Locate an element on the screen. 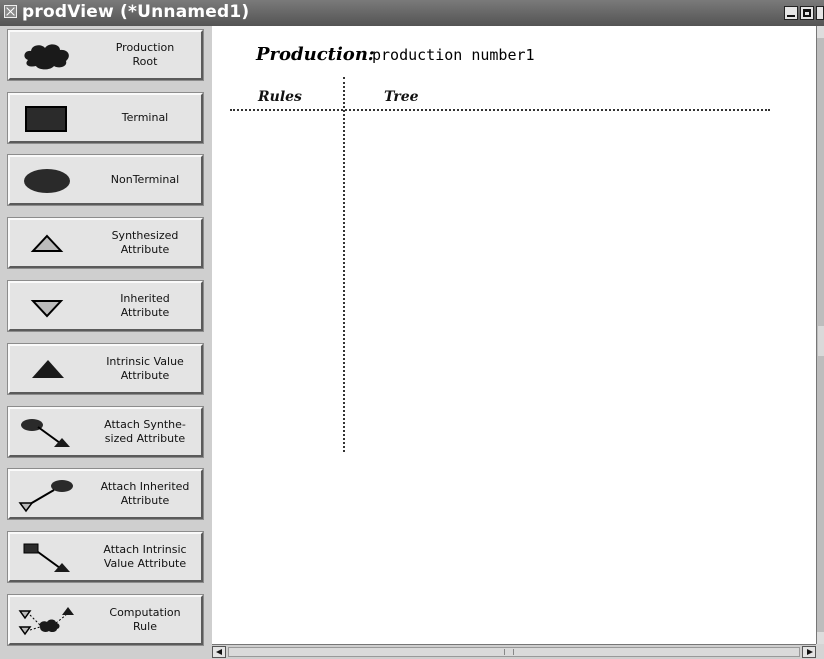 This screenshot has width=824, height=659. tool-attach-synthesized-attribute: Attach Synthe- sized Attribute is located at coordinates (105, 432).